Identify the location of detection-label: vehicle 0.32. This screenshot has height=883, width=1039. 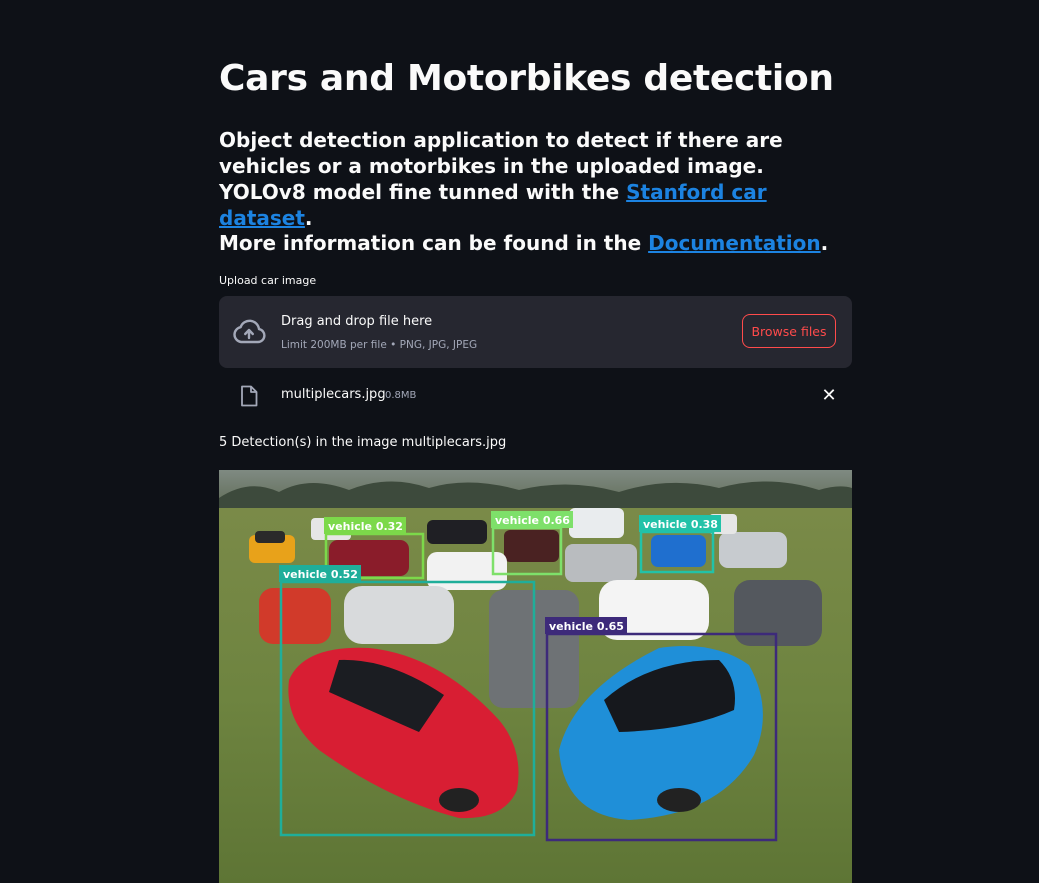
(365, 526).